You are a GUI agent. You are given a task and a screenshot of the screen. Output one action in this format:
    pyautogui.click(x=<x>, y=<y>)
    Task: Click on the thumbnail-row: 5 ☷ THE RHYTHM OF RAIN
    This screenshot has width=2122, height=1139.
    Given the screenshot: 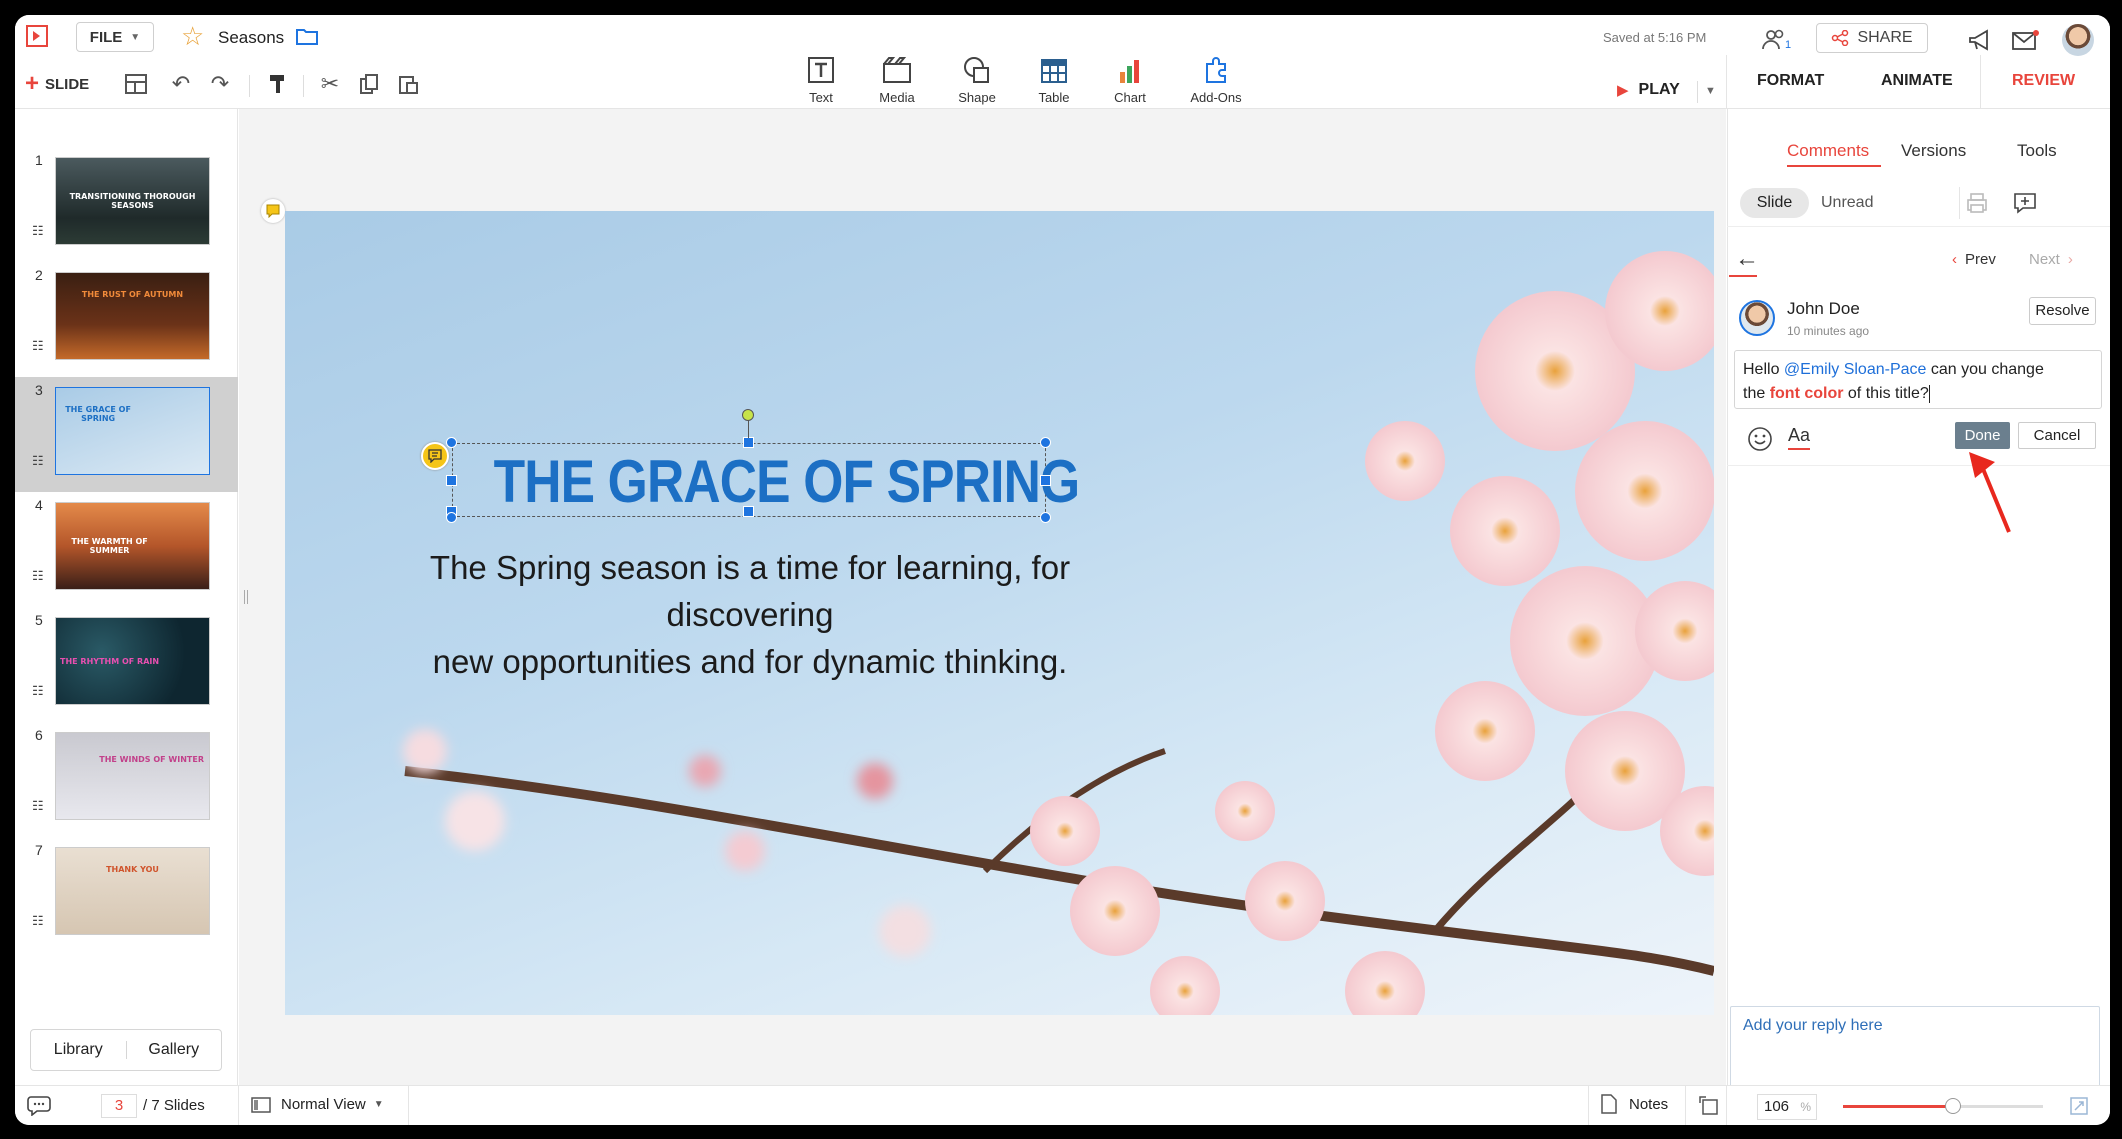 What is the action you would take?
    pyautogui.click(x=126, y=664)
    